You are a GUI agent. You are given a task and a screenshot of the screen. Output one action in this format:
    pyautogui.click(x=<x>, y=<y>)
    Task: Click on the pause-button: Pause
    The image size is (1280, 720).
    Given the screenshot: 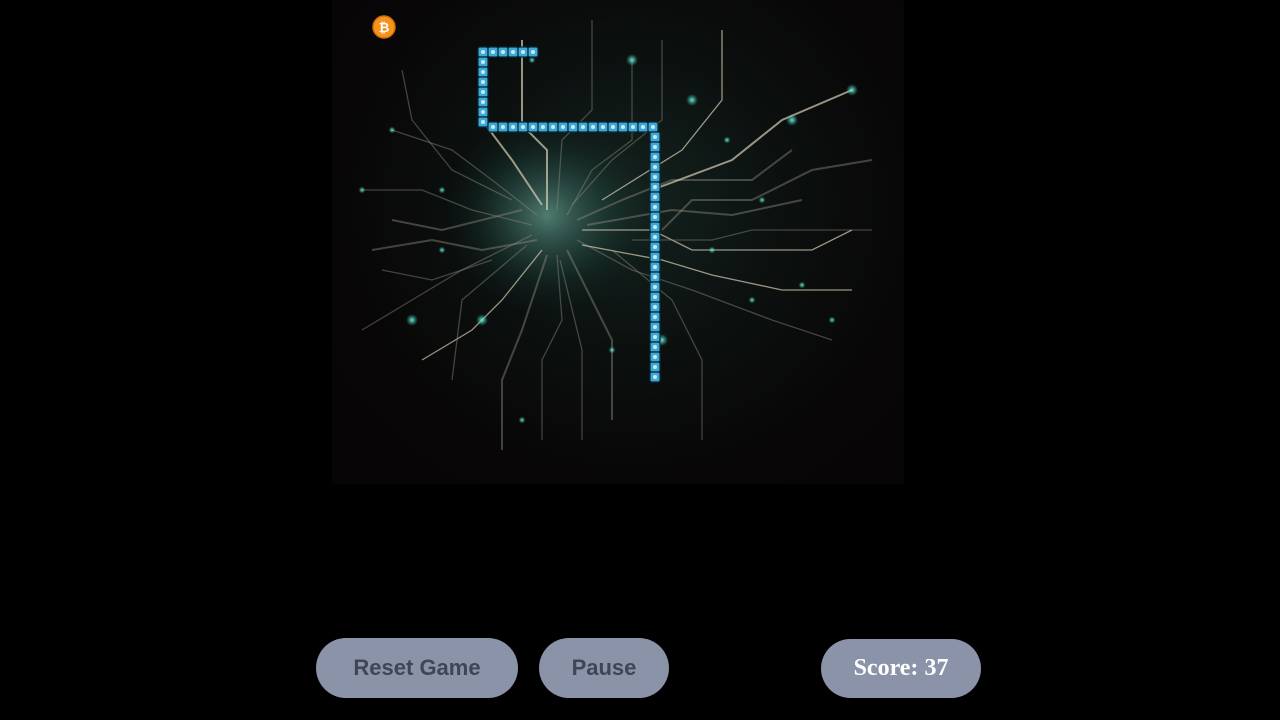 What is the action you would take?
    pyautogui.click(x=604, y=668)
    